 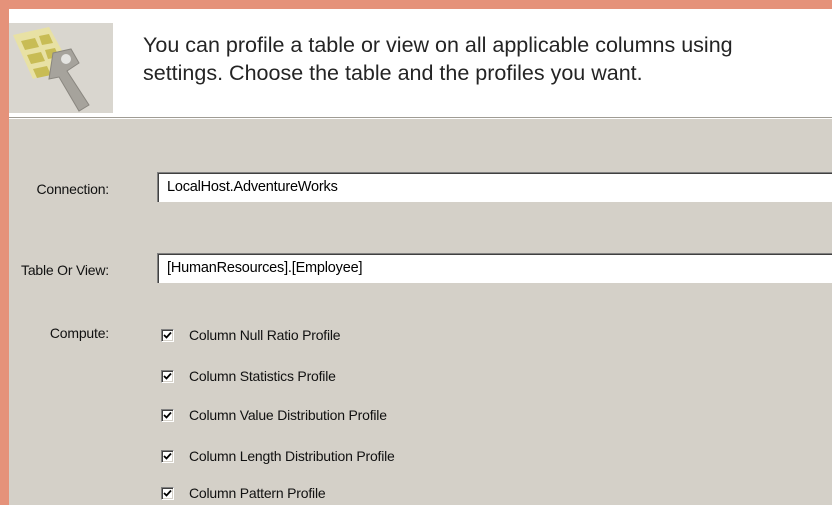 I want to click on table-or-view-label: Table Or View:, so click(x=65, y=270).